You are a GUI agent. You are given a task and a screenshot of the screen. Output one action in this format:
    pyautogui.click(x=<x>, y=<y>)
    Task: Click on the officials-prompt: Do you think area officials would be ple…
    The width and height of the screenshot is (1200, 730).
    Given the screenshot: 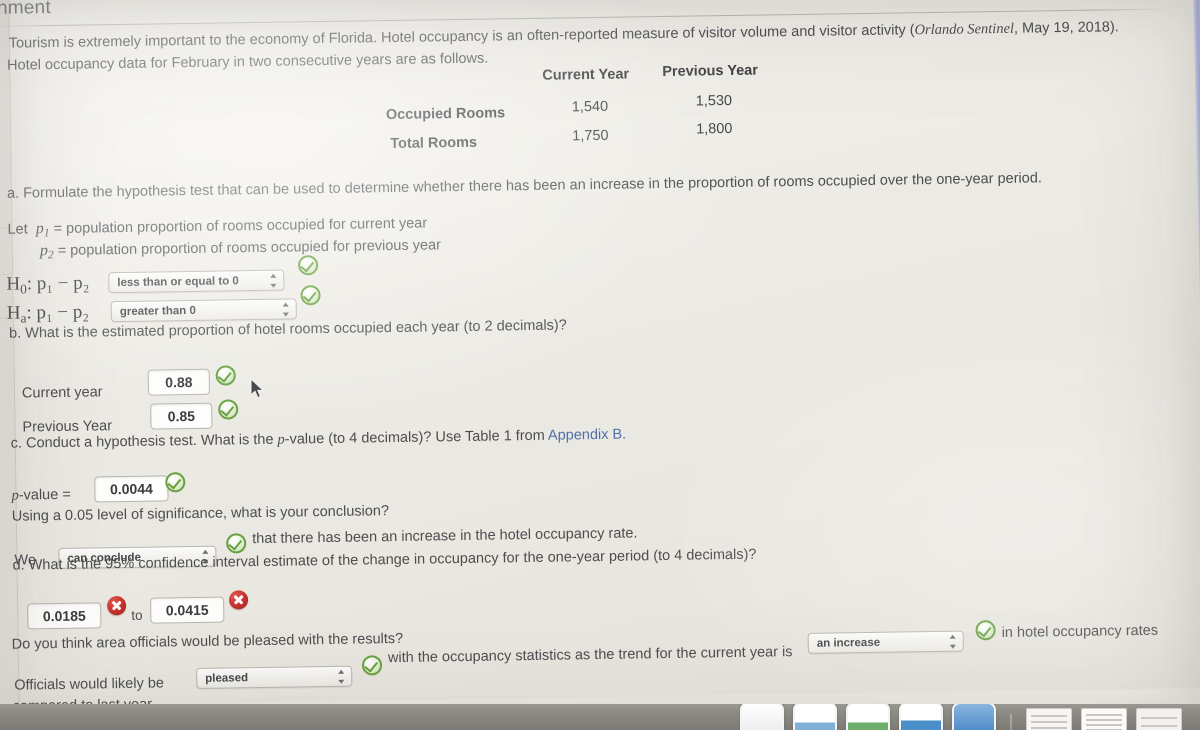 What is the action you would take?
    pyautogui.click(x=207, y=641)
    